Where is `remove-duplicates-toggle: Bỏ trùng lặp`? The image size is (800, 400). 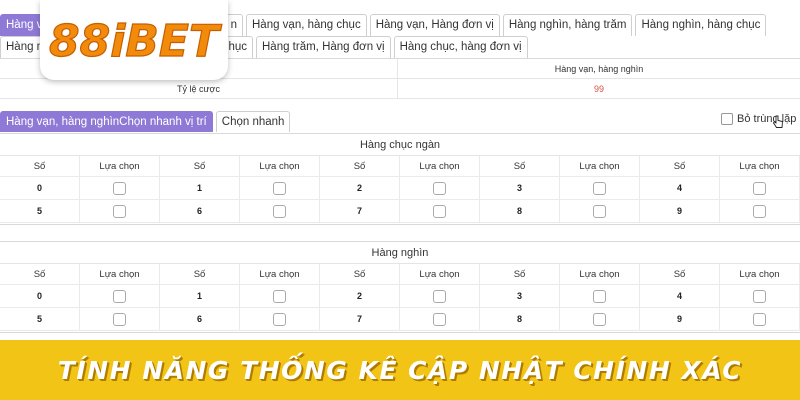 remove-duplicates-toggle: Bỏ trùng lặp is located at coordinates (758, 119).